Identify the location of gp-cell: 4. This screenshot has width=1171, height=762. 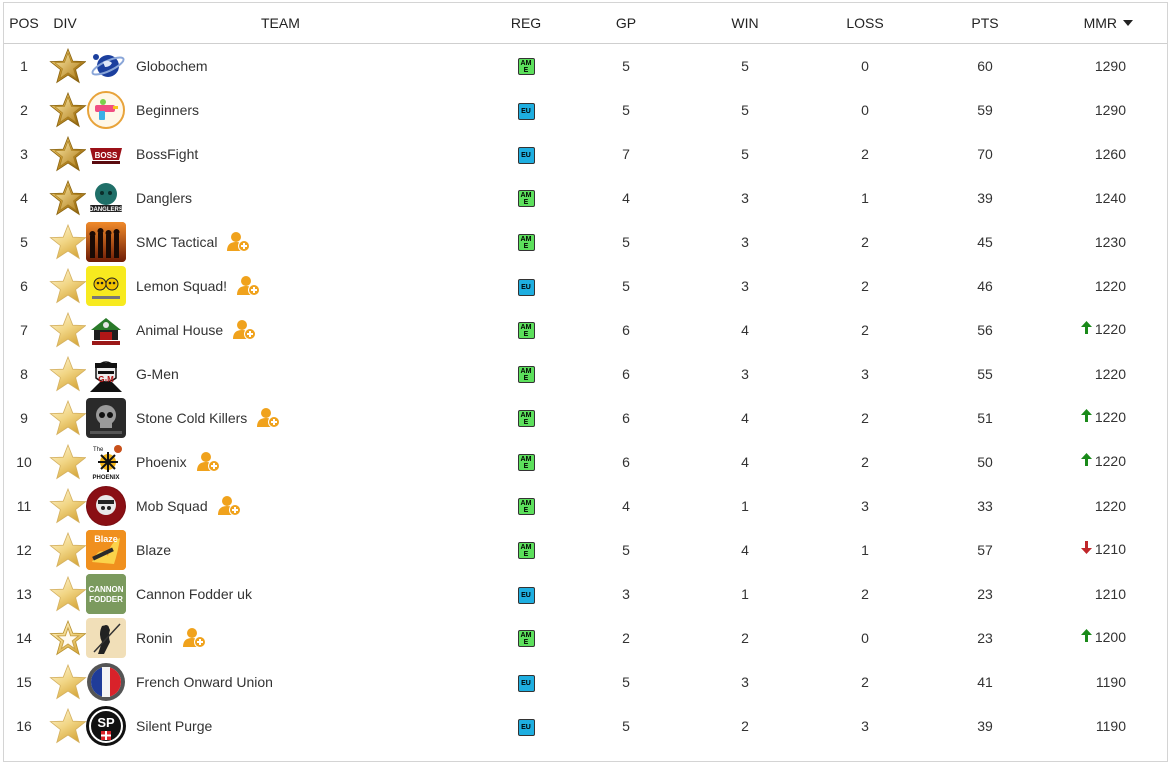
(626, 198).